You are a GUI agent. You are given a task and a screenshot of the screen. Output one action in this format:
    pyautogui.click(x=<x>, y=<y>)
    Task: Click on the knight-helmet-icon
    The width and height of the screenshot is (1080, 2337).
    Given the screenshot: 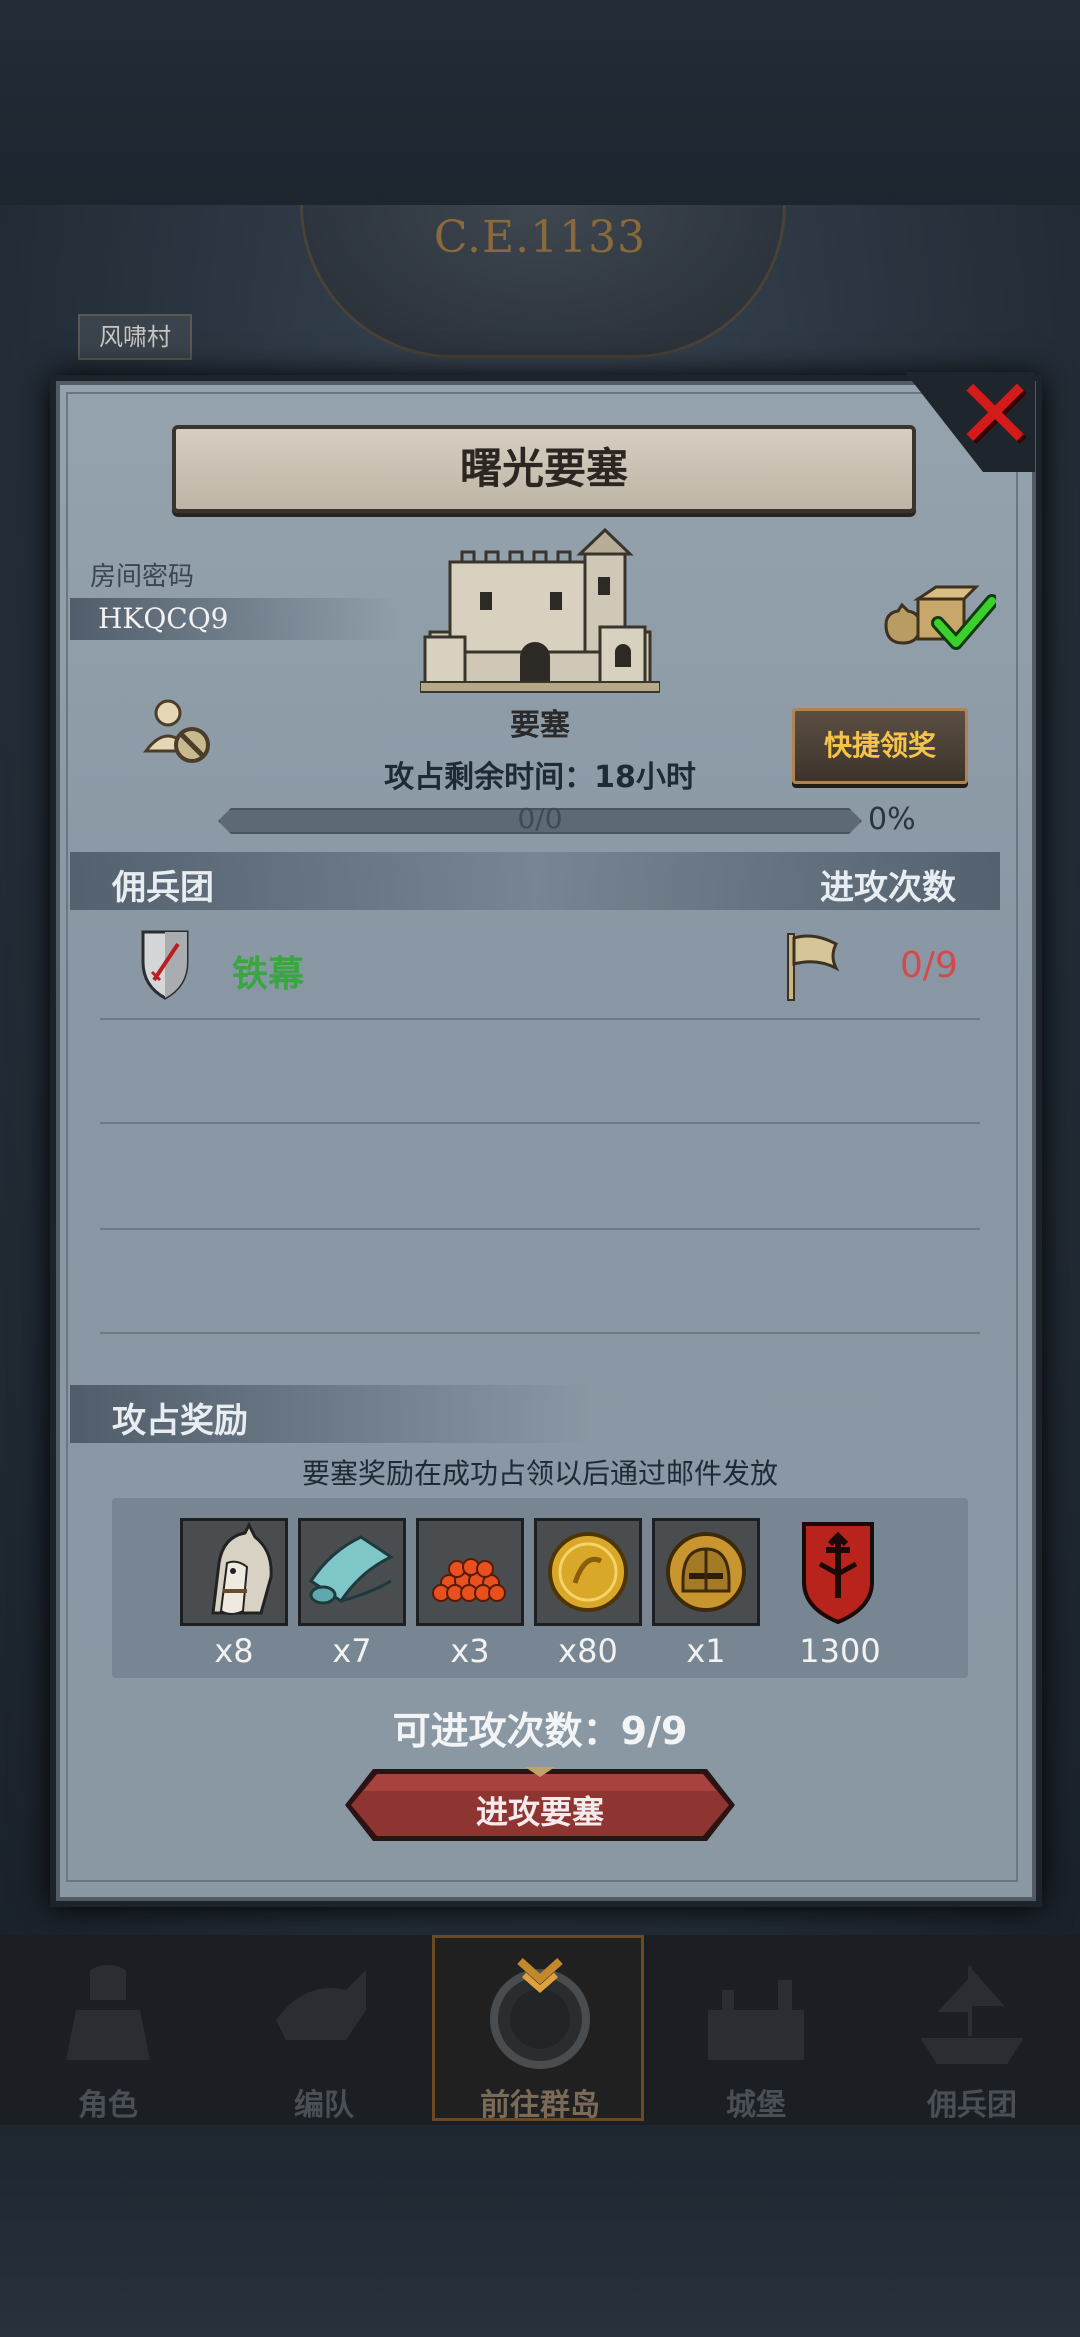 What is the action you would take?
    pyautogui.click(x=706, y=1572)
    